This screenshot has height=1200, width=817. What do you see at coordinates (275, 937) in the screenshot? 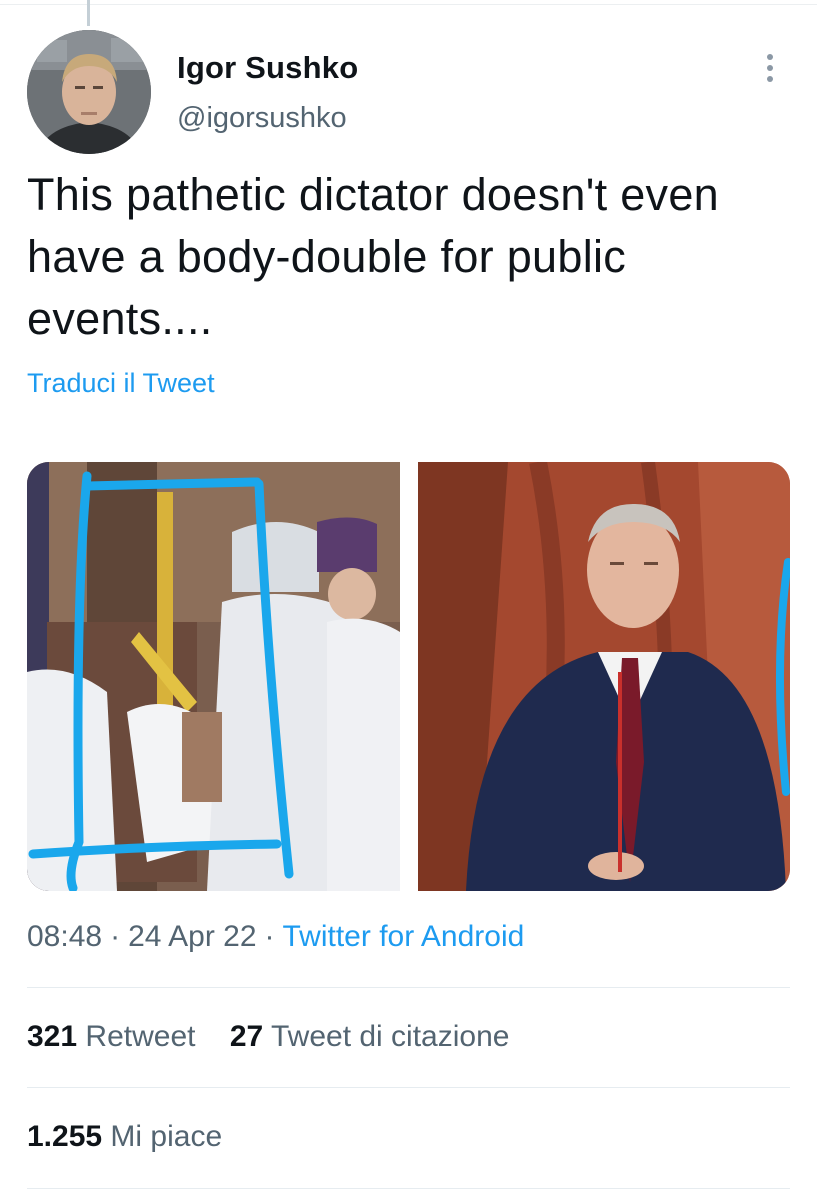
I see `tweet-metadata: 08:48 · 24 Apr 22 · Twitter for Android` at bounding box center [275, 937].